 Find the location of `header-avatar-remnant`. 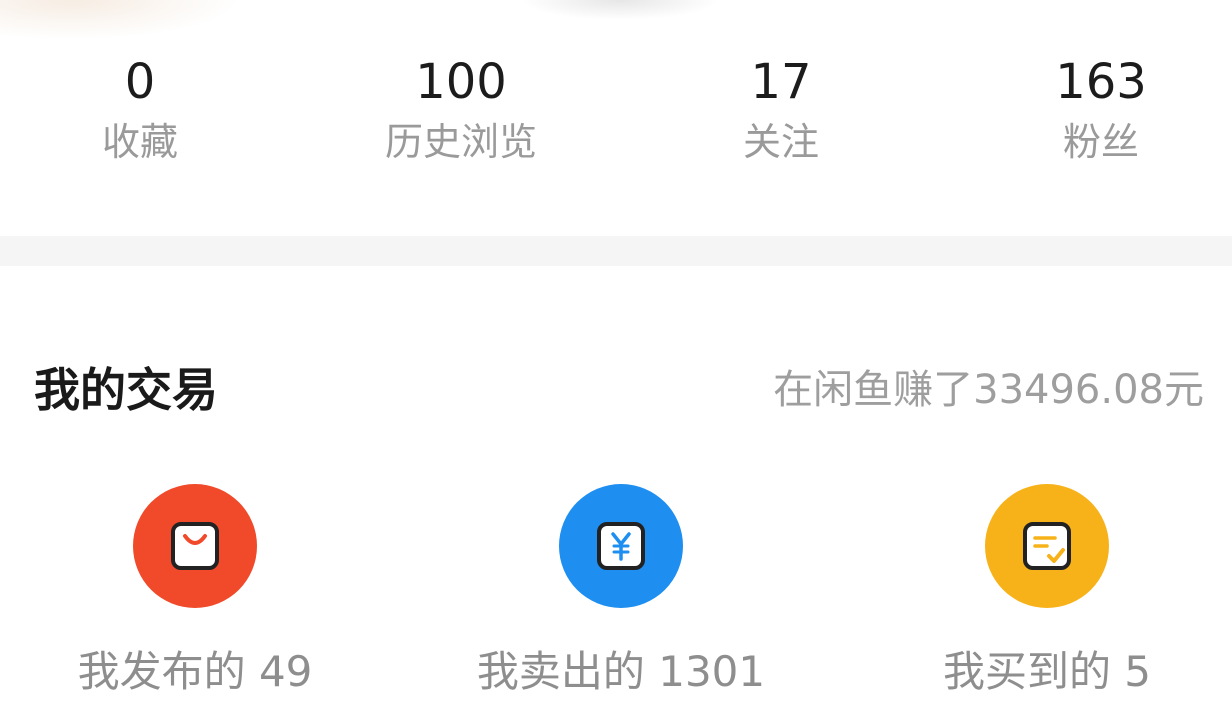

header-avatar-remnant is located at coordinates (620, 10).